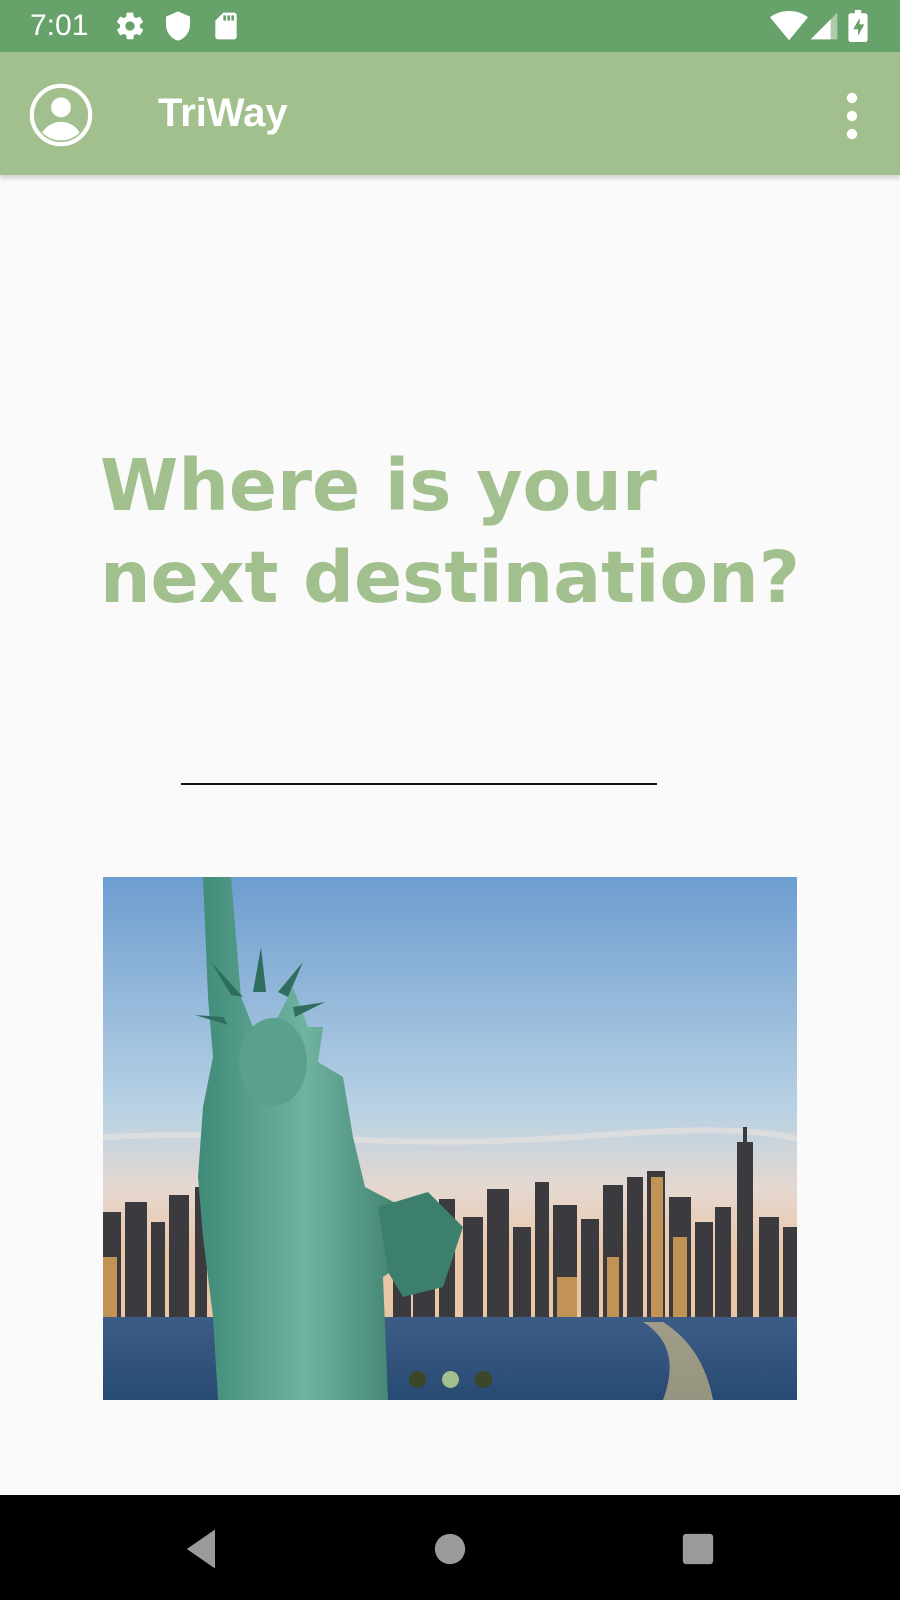  What do you see at coordinates (858, 26) in the screenshot?
I see `battery-charging-icon` at bounding box center [858, 26].